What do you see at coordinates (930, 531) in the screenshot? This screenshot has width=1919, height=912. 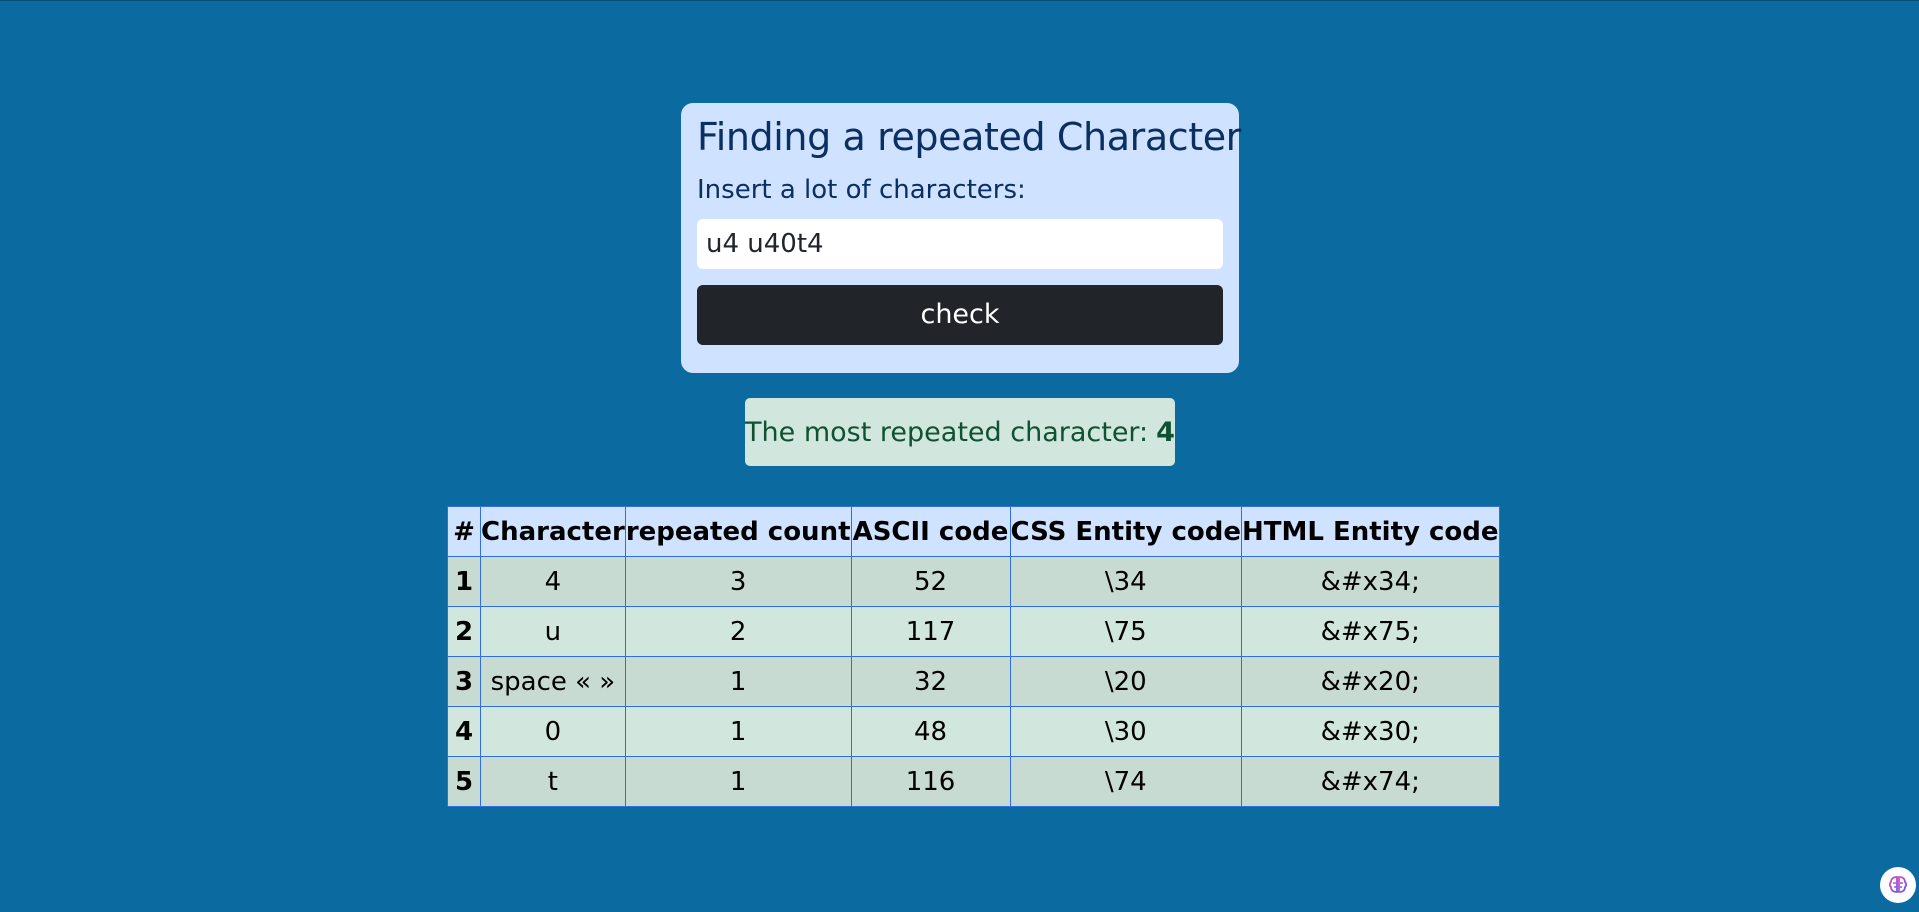 I see `header-ascii-code: ASCII code` at bounding box center [930, 531].